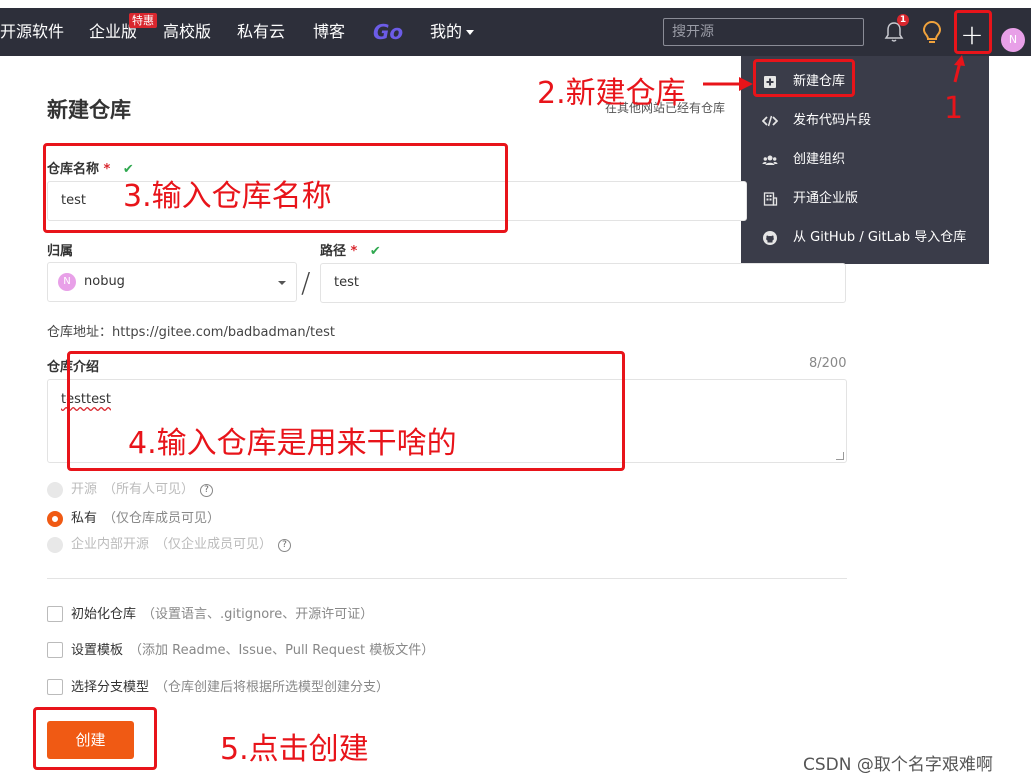 The width and height of the screenshot is (1031, 781). I want to click on annotation-step-2: 2.新建仓库, so click(611, 93).